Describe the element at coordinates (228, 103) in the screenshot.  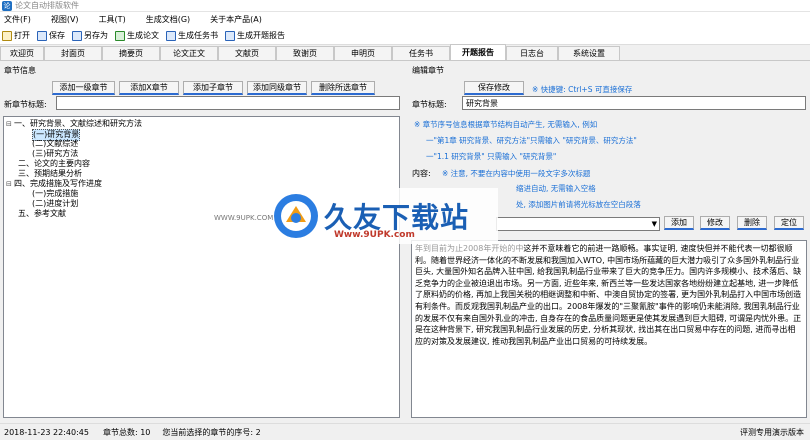
I see `new-title-input` at that location.